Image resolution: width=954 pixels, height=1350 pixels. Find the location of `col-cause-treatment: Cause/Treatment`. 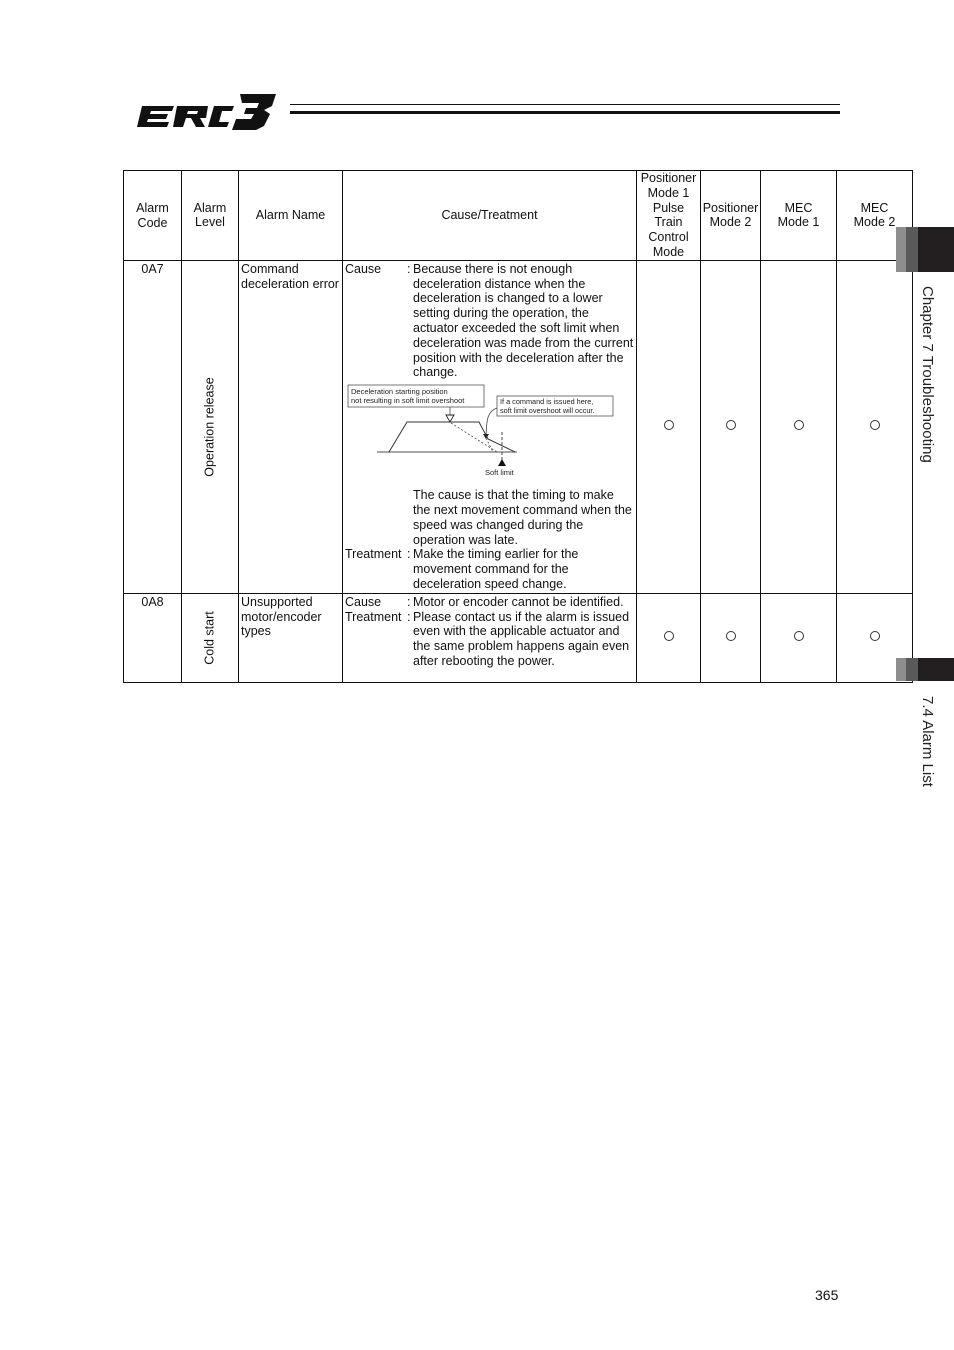

col-cause-treatment: Cause/Treatment is located at coordinates (489, 215).